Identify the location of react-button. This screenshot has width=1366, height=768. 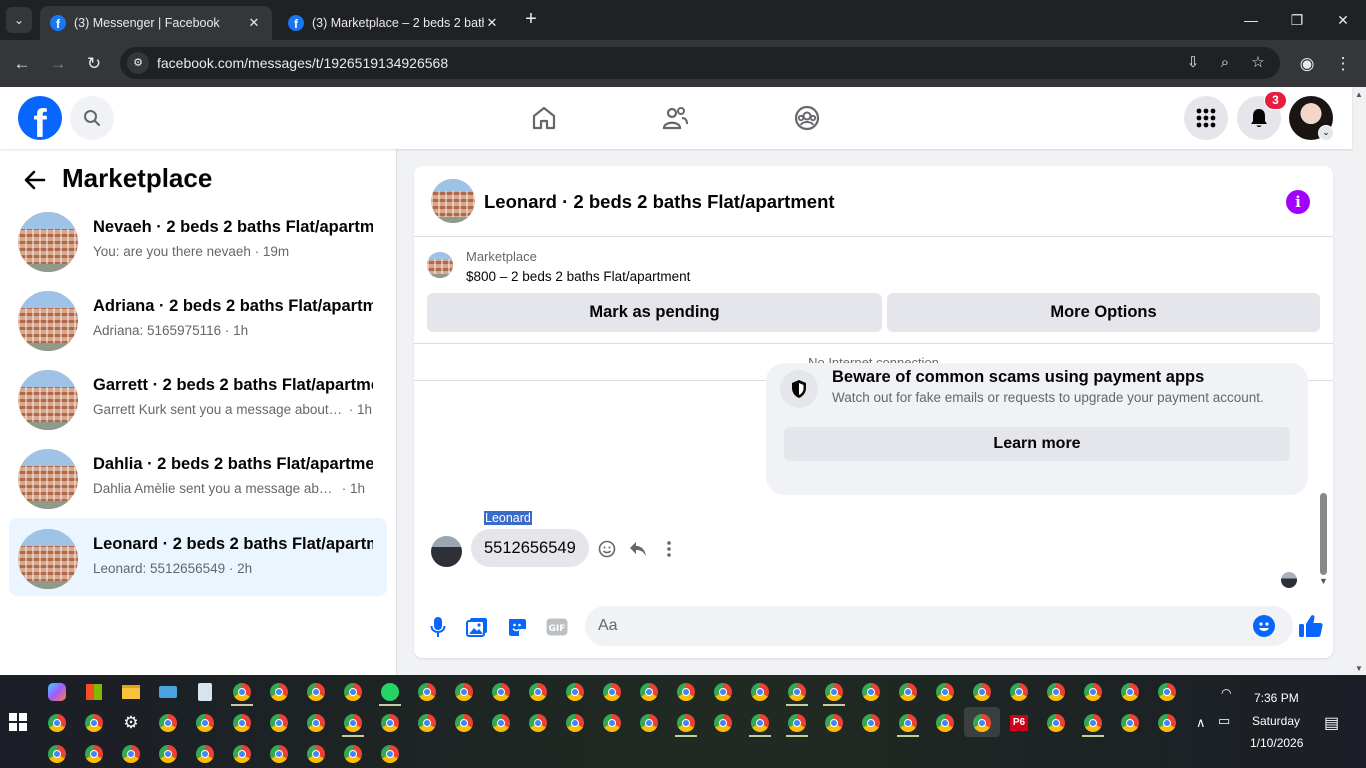
(607, 549).